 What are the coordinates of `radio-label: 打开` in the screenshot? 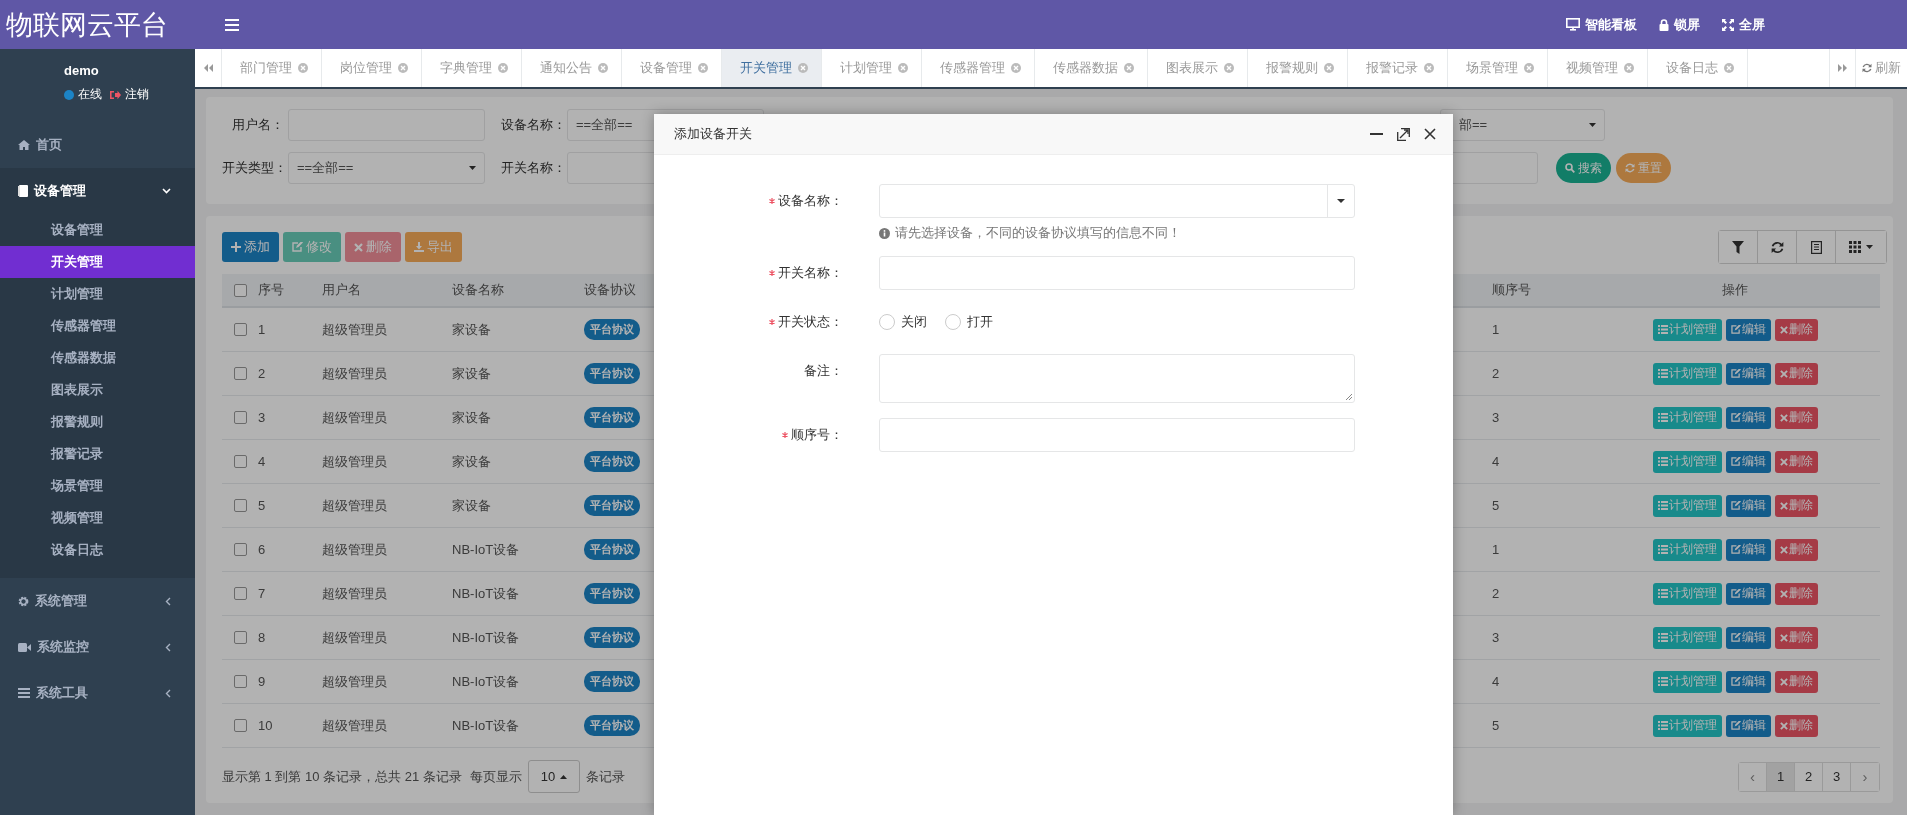 It's located at (980, 322).